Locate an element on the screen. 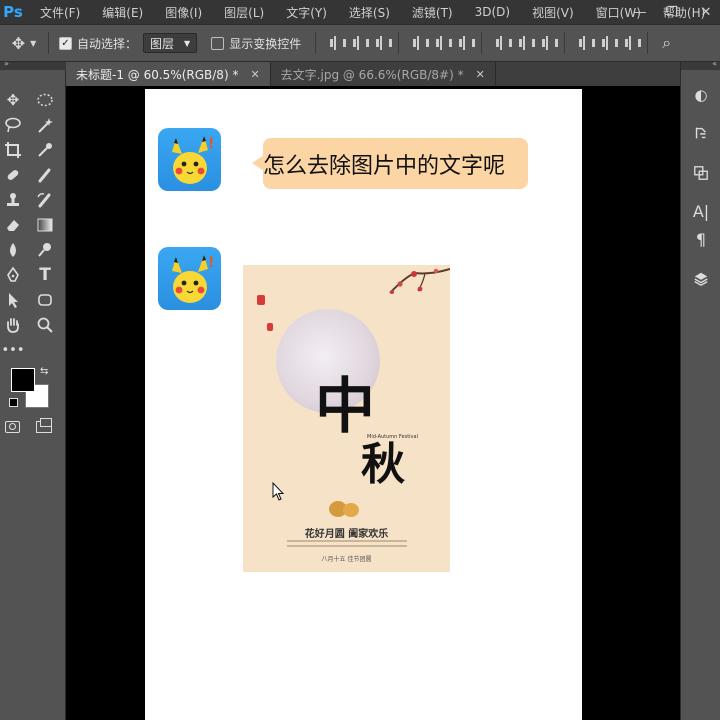 This screenshot has width=720, height=720. history-brush-tool-icon is located at coordinates (45, 200).